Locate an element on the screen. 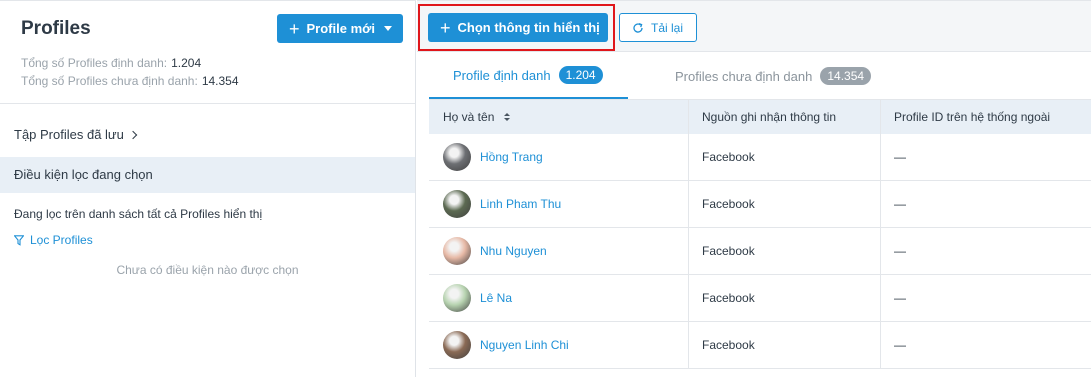  table-row: Hồng Trang Facebook — is located at coordinates (760, 157).